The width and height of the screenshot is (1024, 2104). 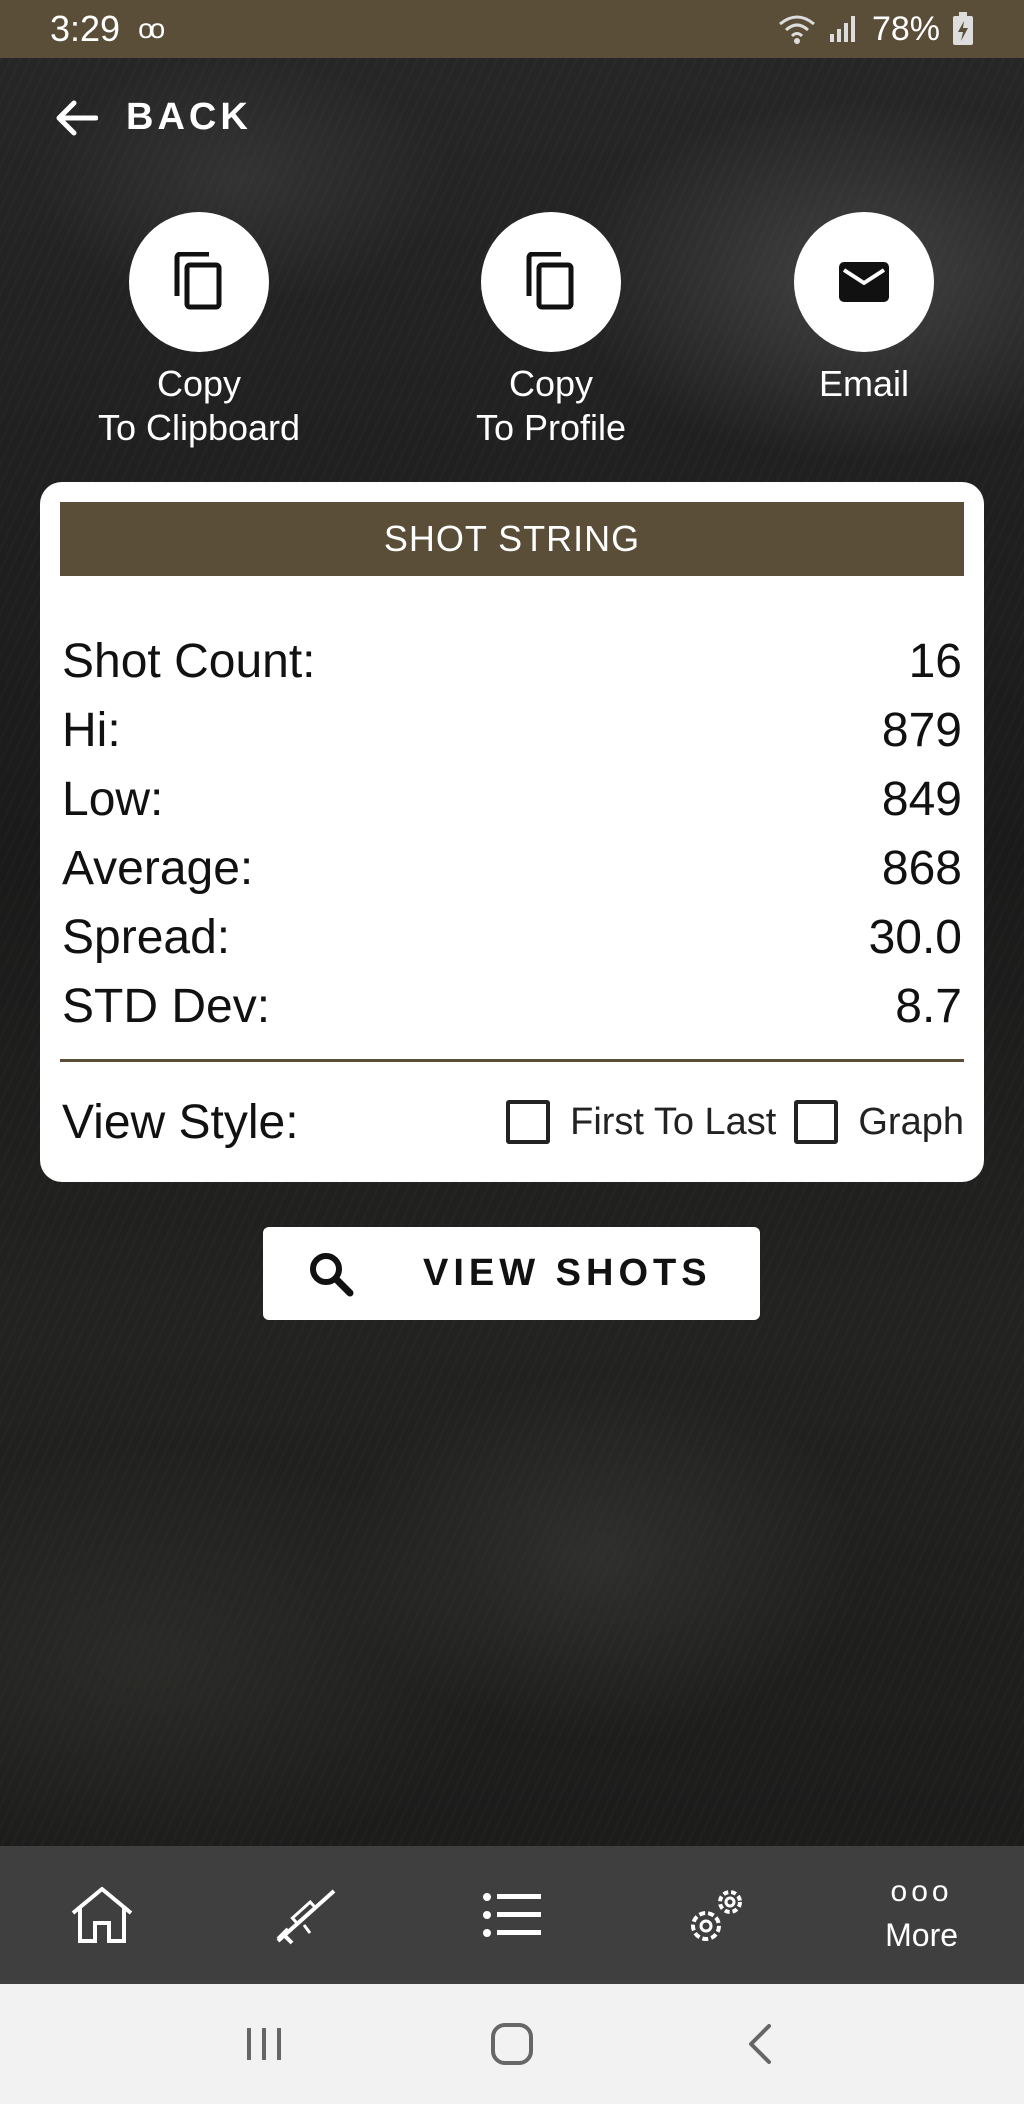 I want to click on nav-rifles, so click(x=307, y=1915).